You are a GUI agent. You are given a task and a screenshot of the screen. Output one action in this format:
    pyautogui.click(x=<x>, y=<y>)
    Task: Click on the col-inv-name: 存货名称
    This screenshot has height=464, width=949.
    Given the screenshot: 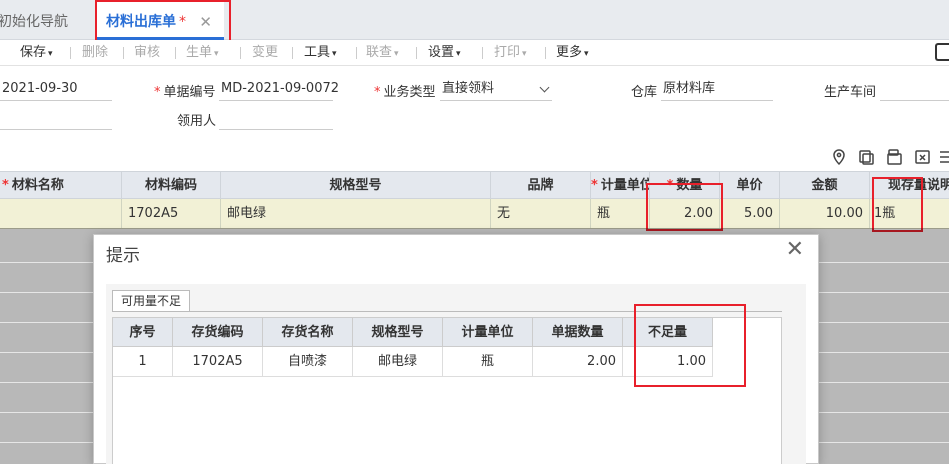 What is the action you would take?
    pyautogui.click(x=308, y=332)
    